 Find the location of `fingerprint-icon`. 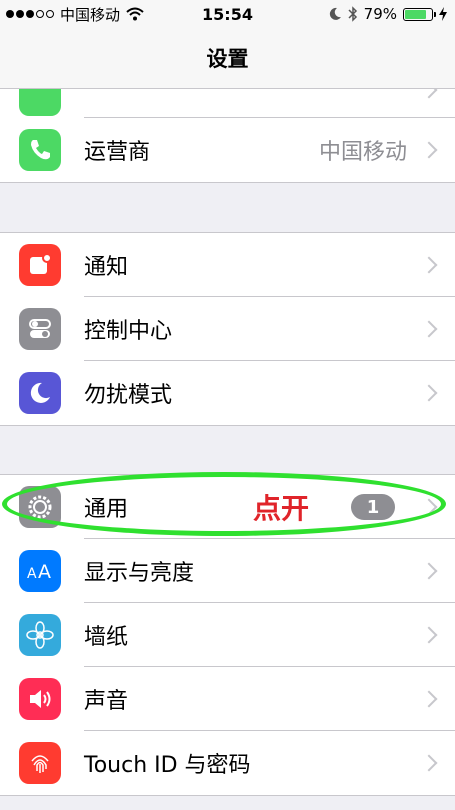

fingerprint-icon is located at coordinates (40, 763).